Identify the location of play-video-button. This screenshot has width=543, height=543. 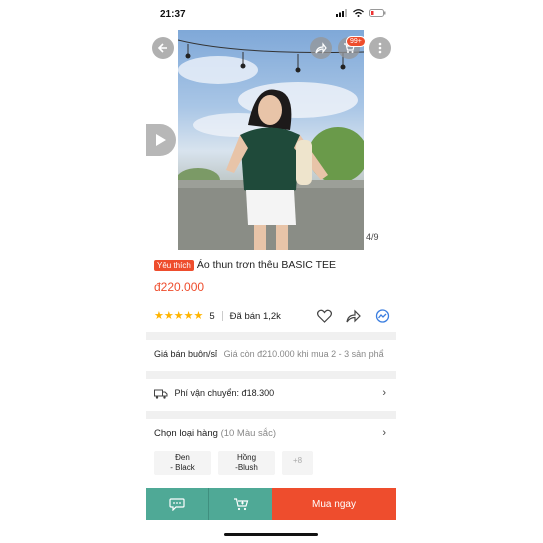
(161, 140).